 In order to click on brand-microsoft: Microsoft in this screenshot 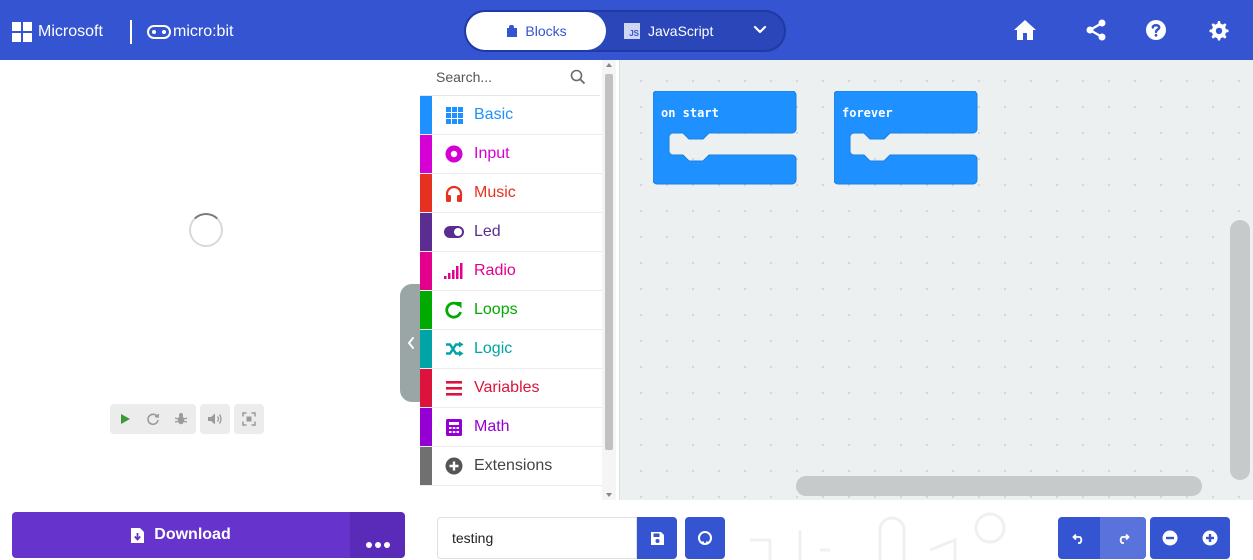, I will do `click(70, 32)`.